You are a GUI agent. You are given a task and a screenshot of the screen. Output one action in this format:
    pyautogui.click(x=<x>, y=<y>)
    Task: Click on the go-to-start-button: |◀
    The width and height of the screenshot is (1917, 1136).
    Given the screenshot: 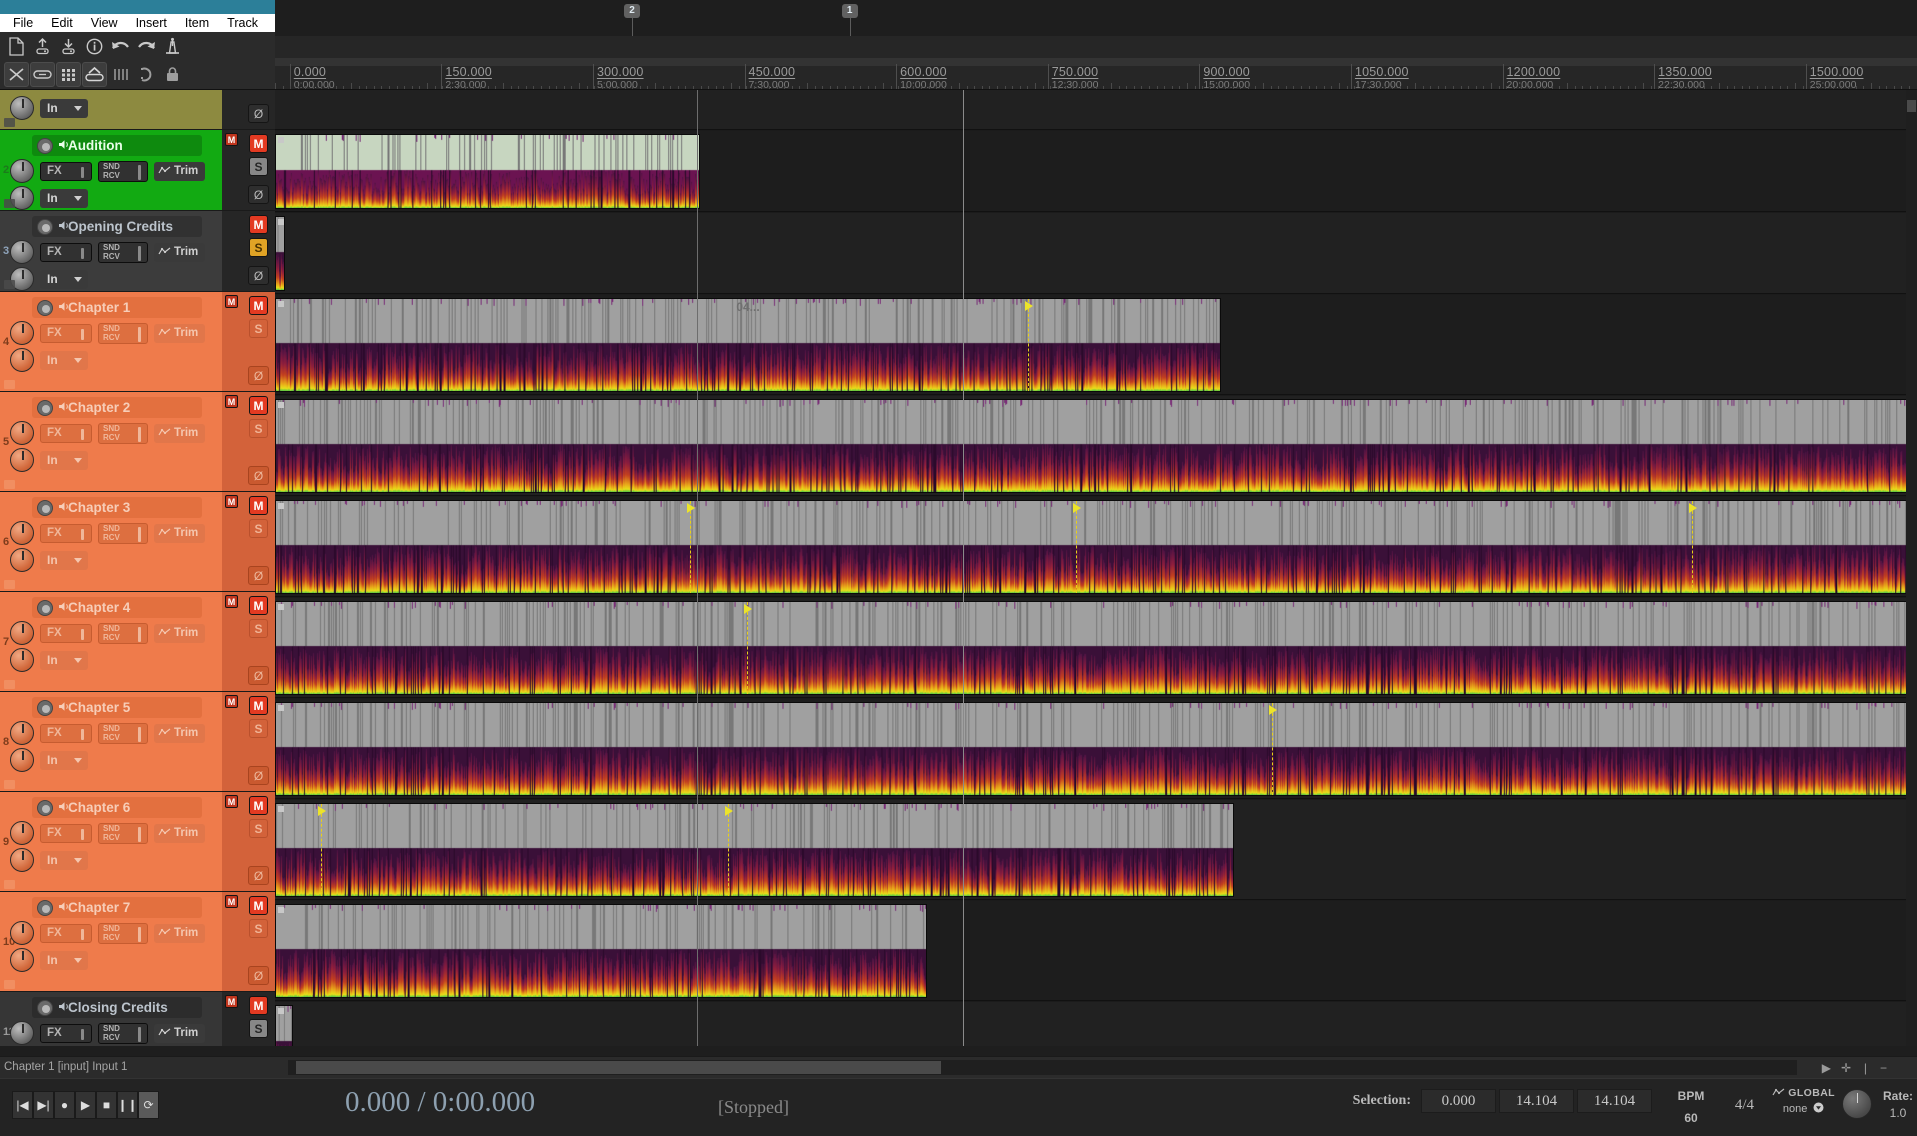 What is the action you would take?
    pyautogui.click(x=22, y=1105)
    